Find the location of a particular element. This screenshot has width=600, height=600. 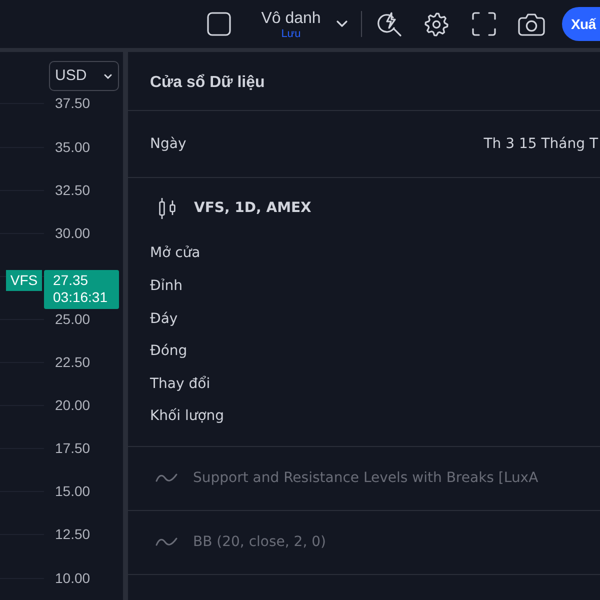

field-label: Đóng is located at coordinates (169, 352).